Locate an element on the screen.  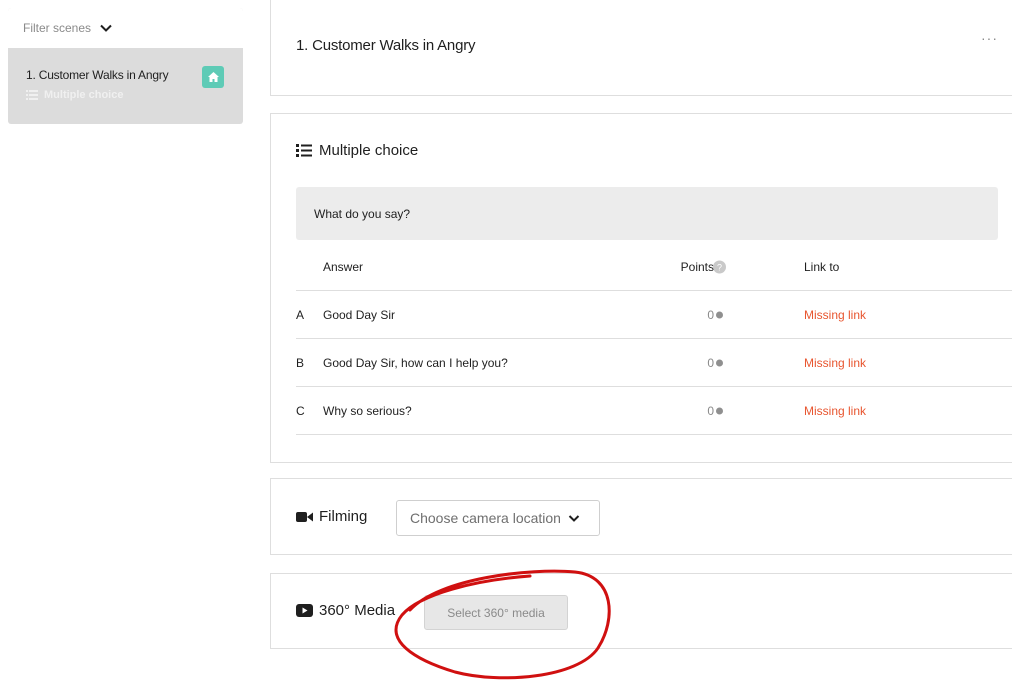
sidebar-scene-title: 1. Customer Walks in Angry is located at coordinates (97, 75).